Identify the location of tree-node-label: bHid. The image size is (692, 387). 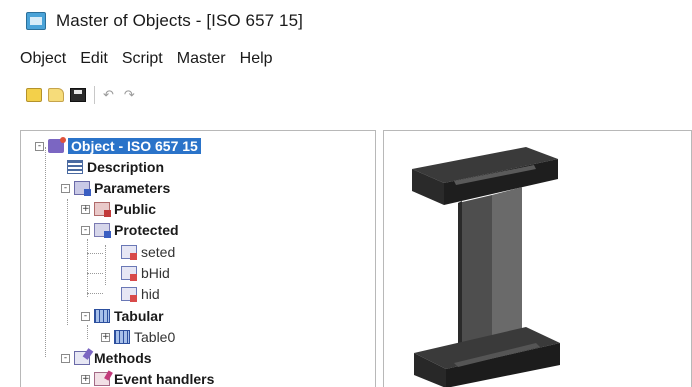
(155, 273).